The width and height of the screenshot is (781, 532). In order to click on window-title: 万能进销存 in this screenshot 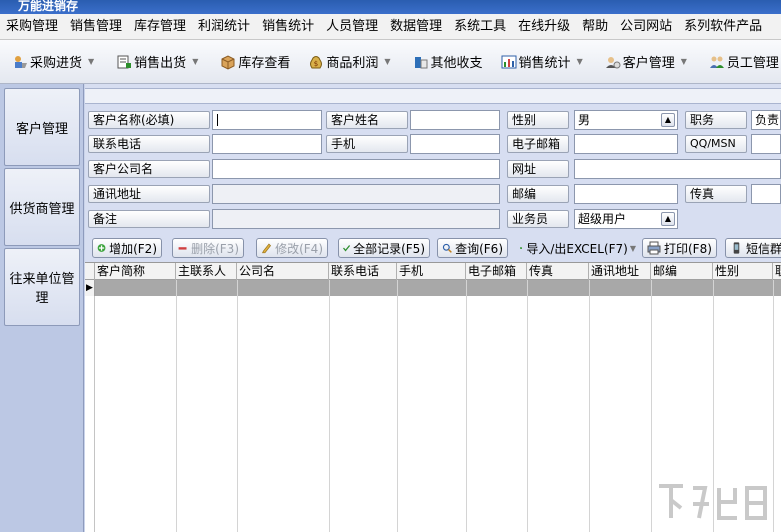, I will do `click(390, 7)`.